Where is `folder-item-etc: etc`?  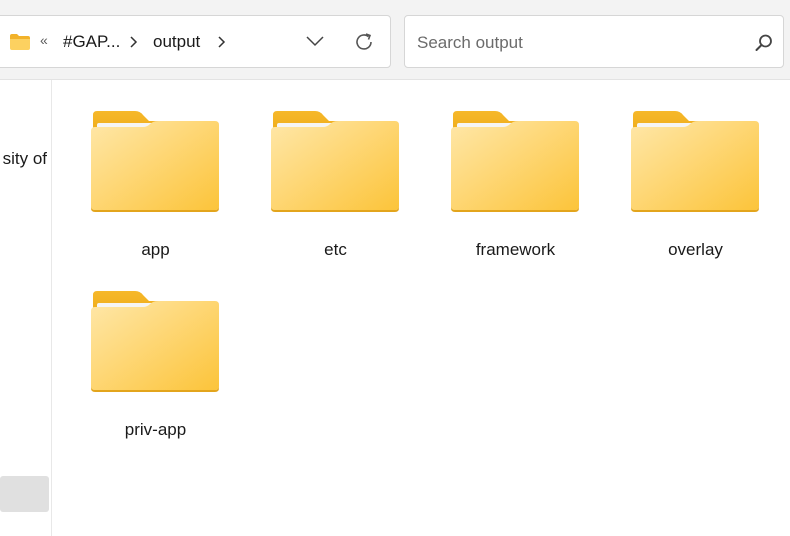
folder-item-etc: etc is located at coordinates (308, 169).